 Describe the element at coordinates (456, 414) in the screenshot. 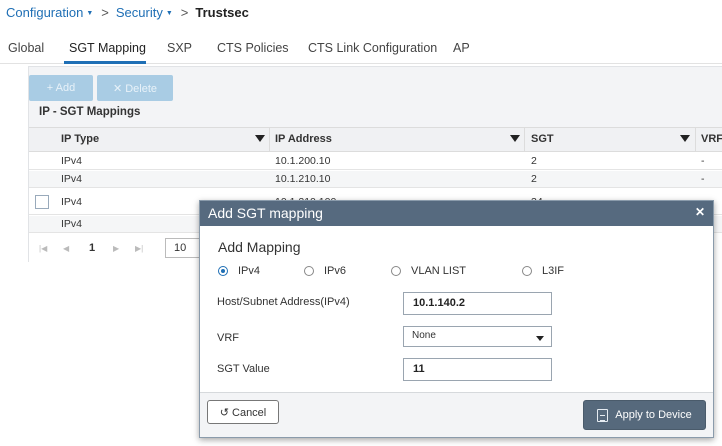

I see `dialog-footer: ↺ Cancel Apply to Device` at that location.